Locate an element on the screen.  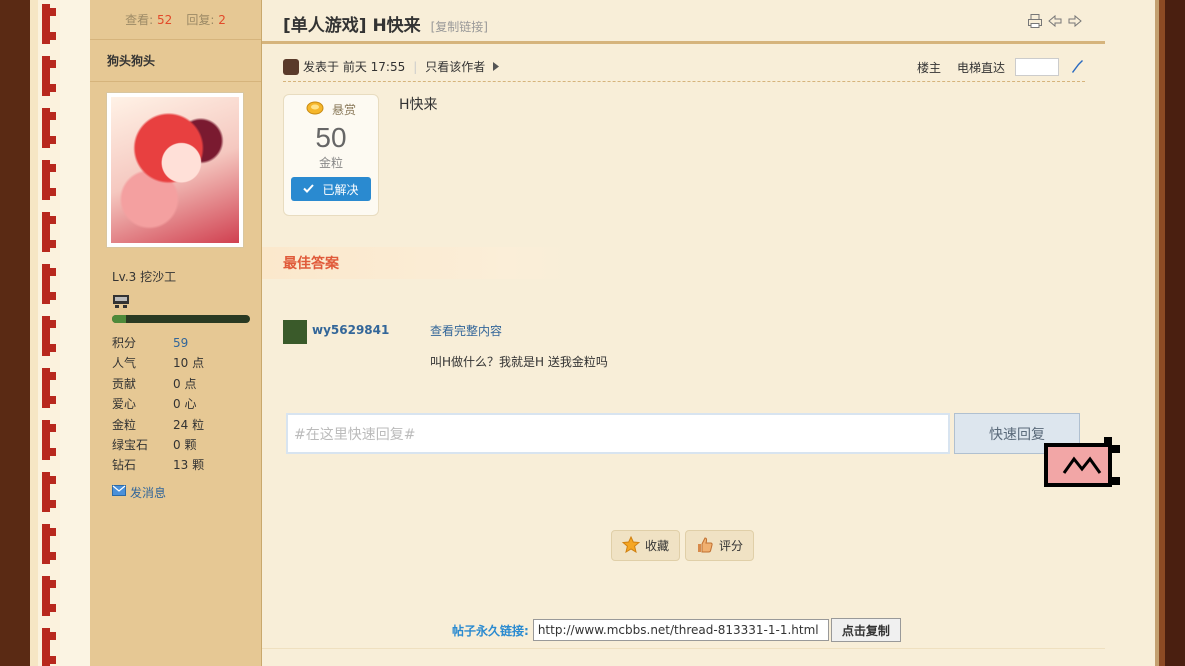
thread-stats: 查看: 52 回复: 2 is located at coordinates (175, 20).